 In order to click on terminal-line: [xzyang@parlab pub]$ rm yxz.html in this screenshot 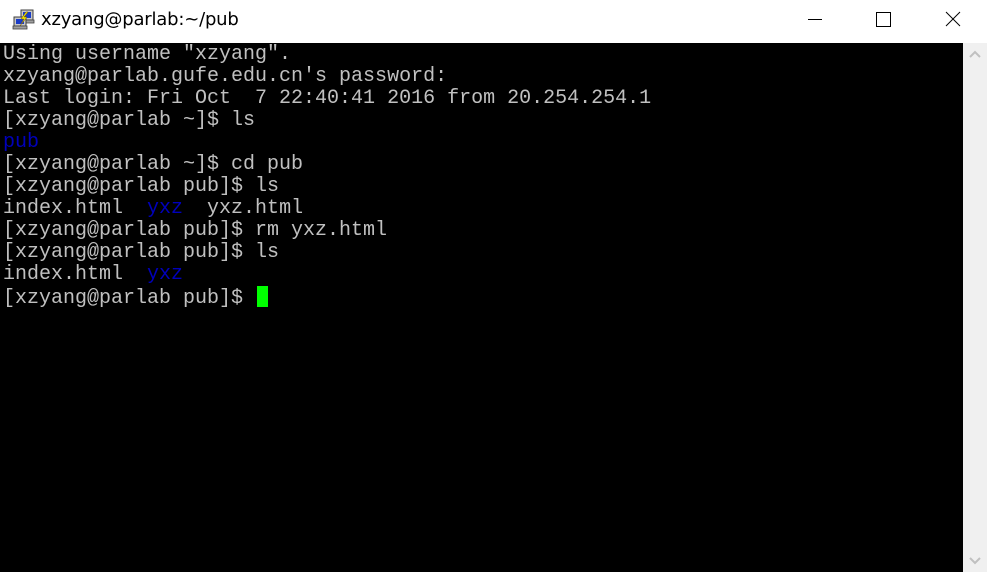, I will do `click(327, 231)`.